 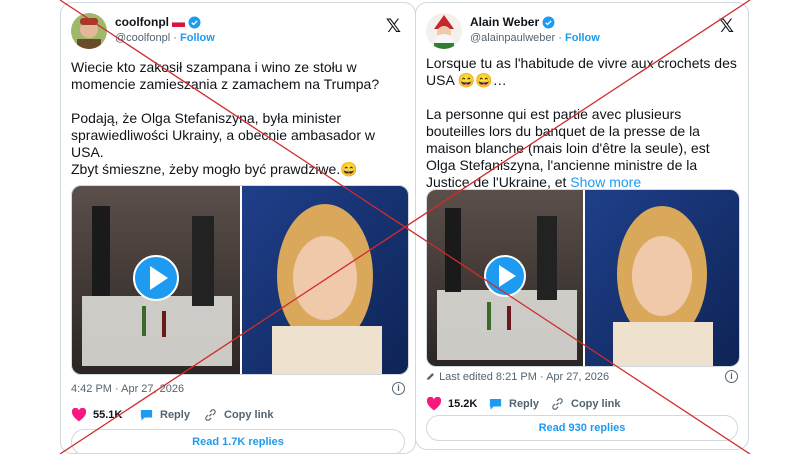 What do you see at coordinates (504, 22) in the screenshot?
I see `author-name: Alain Weber` at bounding box center [504, 22].